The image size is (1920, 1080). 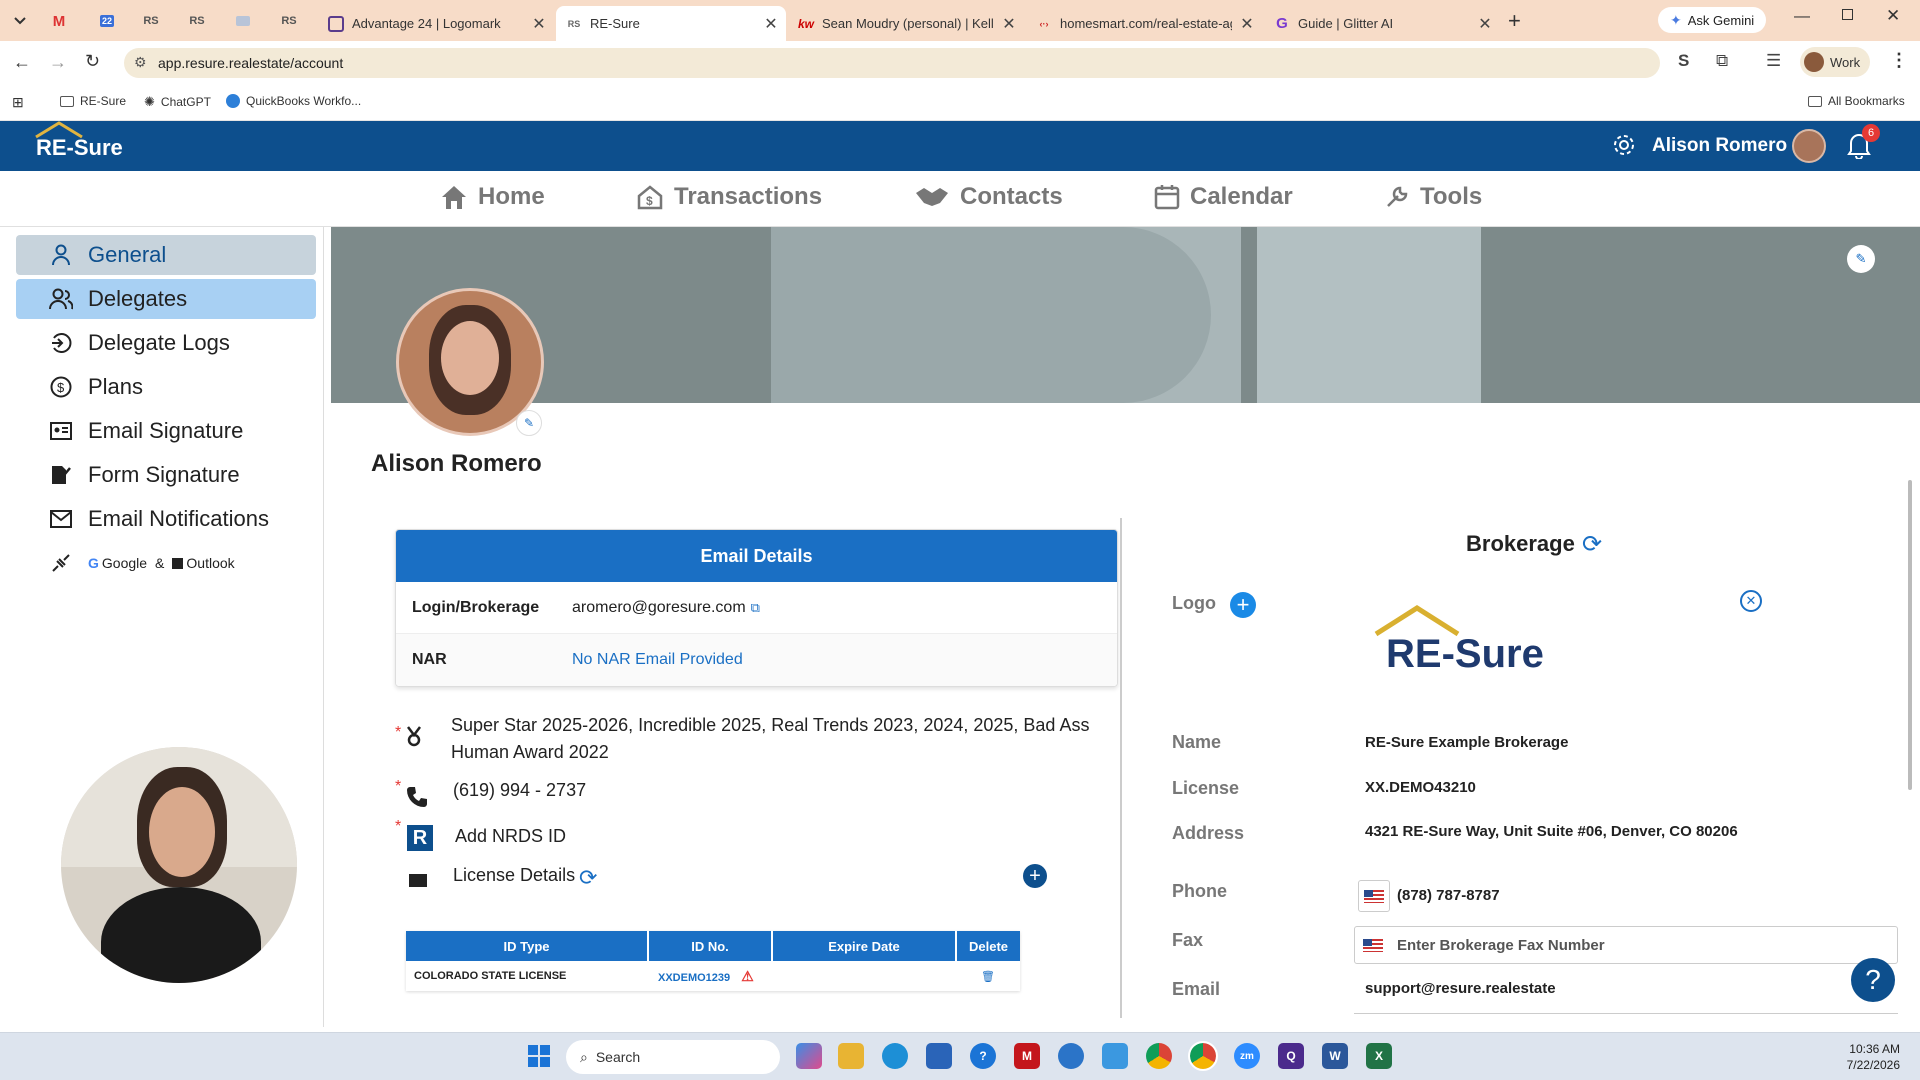 I want to click on word-icon: W, so click(x=1335, y=1056).